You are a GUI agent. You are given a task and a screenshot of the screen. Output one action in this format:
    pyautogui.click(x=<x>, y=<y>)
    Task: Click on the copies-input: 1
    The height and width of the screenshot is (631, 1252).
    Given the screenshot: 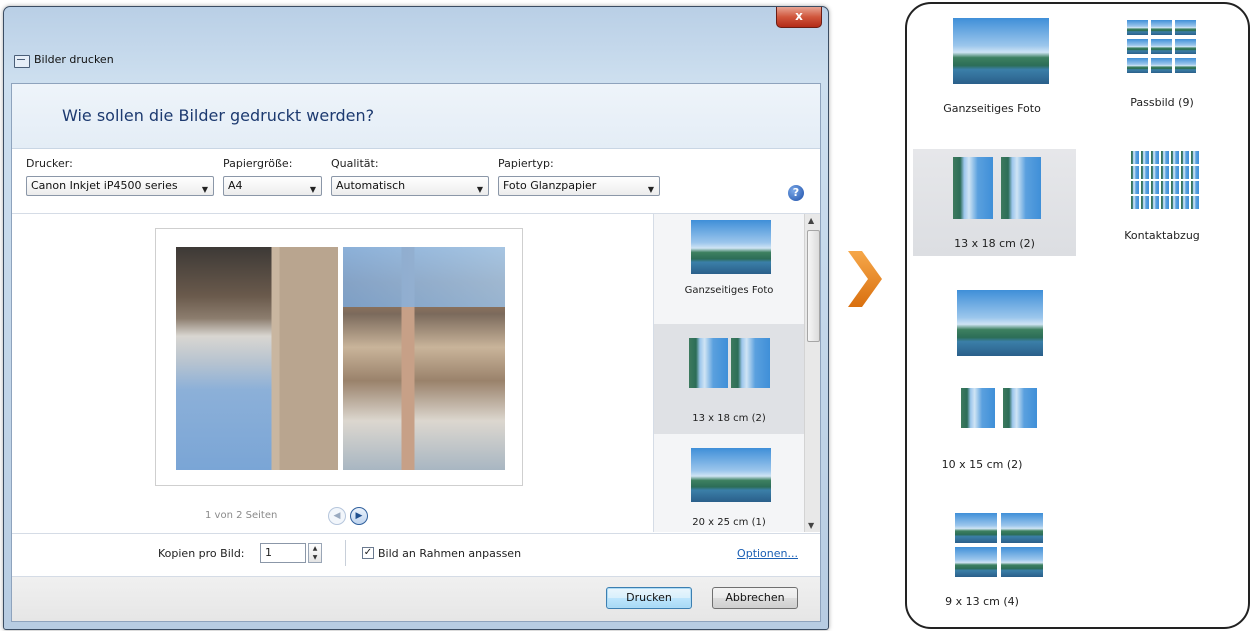 What is the action you would take?
    pyautogui.click(x=283, y=553)
    